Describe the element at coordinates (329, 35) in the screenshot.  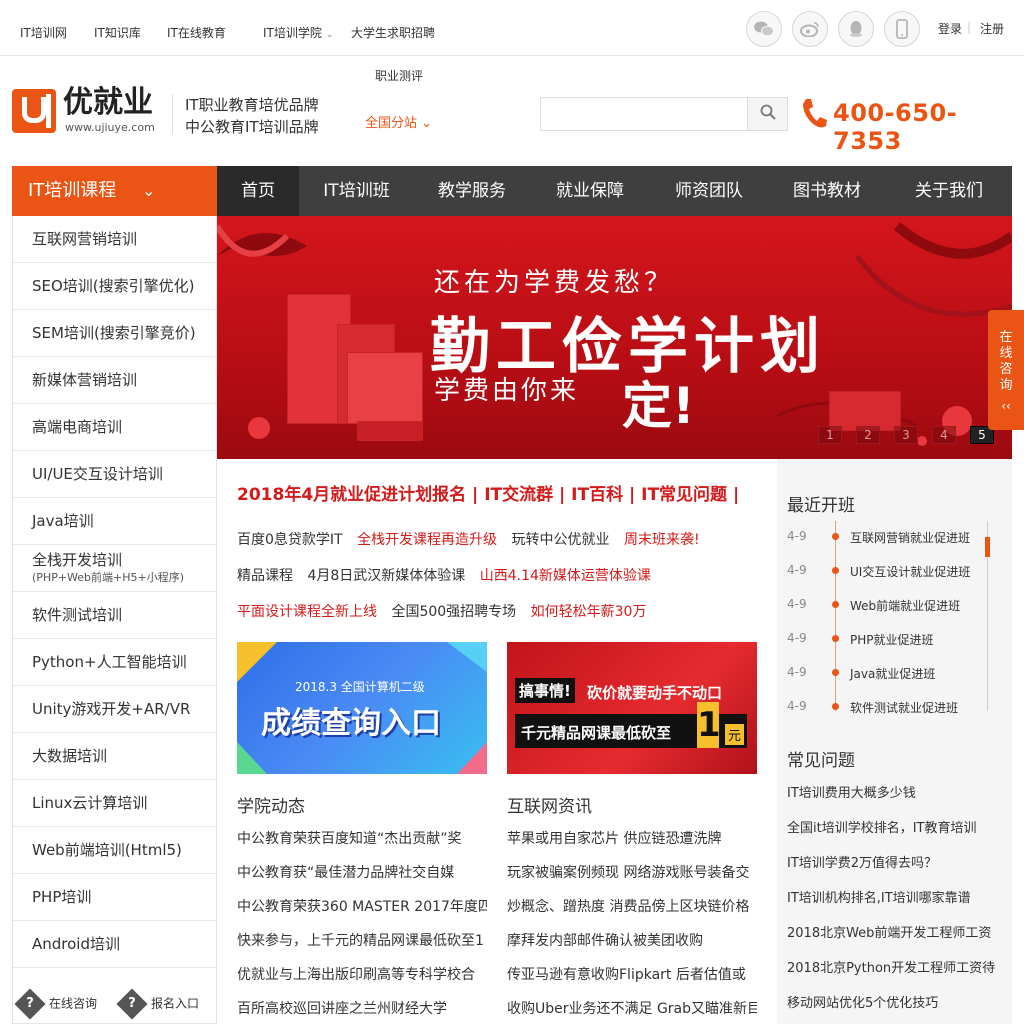
I see `chevron-down-icon: ⌄` at that location.